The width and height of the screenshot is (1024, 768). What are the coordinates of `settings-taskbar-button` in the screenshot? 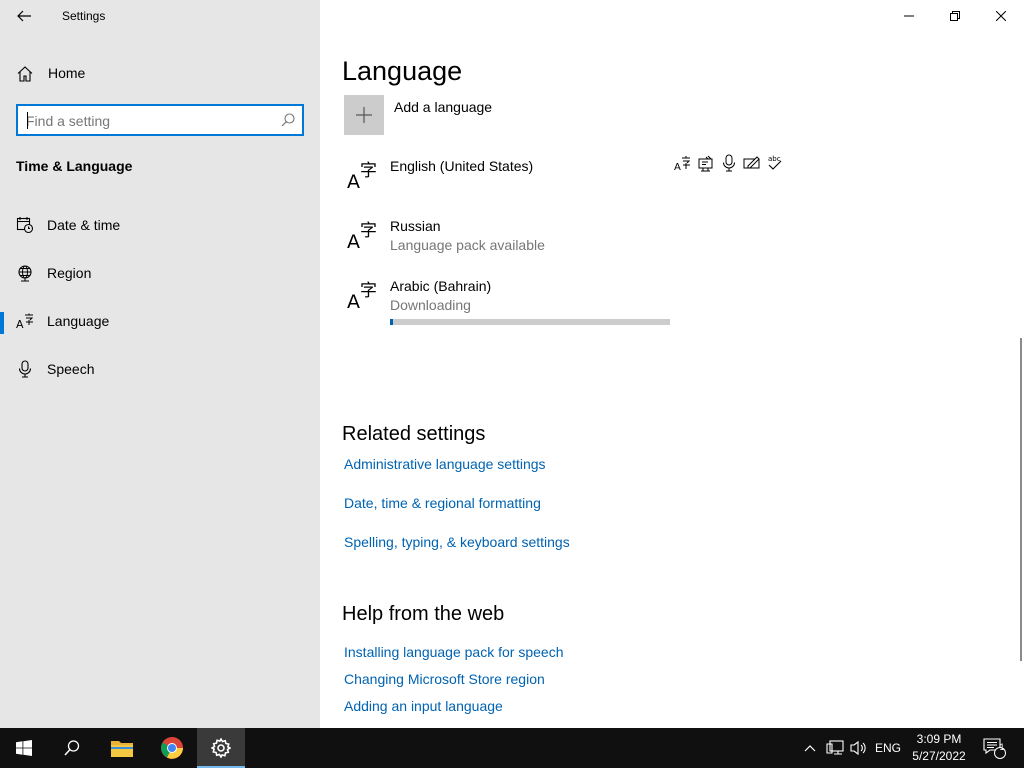 It's located at (221, 748).